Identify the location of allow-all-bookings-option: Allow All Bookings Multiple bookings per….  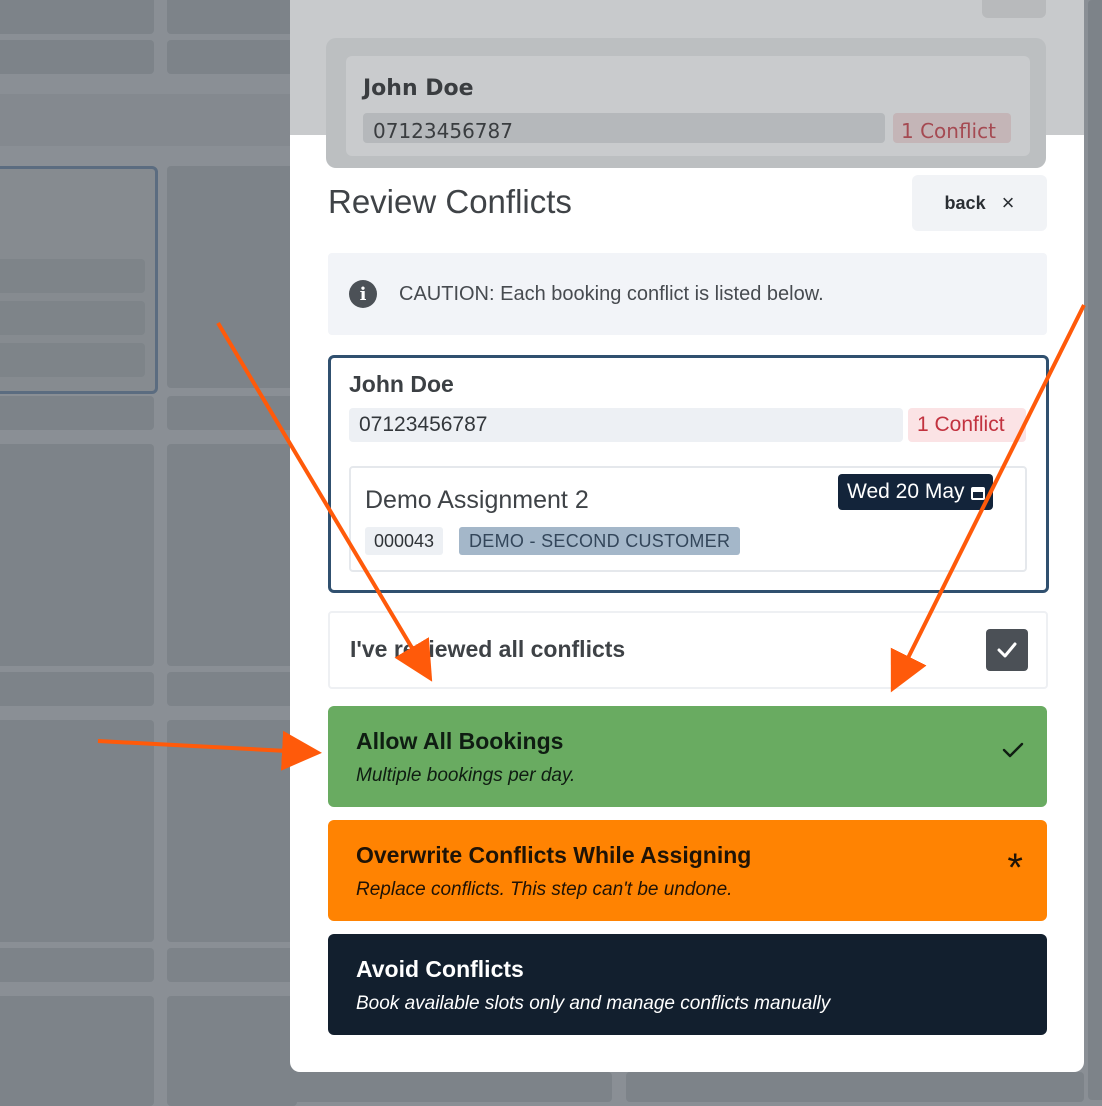
(687, 756).